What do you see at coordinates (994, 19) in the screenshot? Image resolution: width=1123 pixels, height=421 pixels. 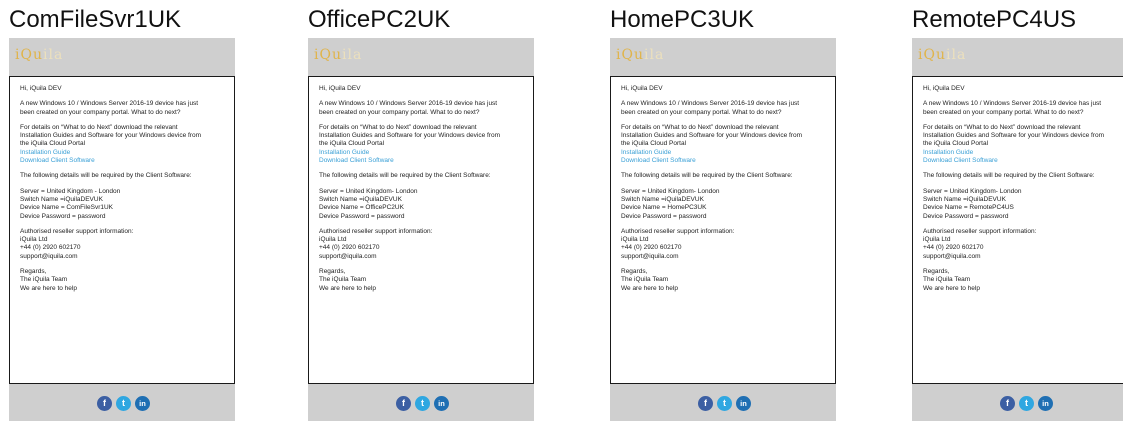 I see `panel-title: RemotePC4US` at bounding box center [994, 19].